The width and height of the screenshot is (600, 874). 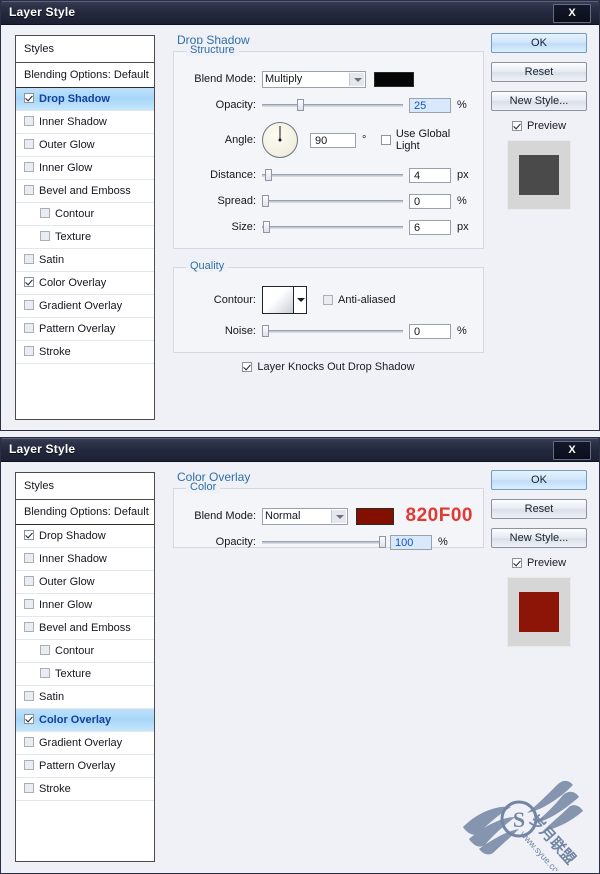 I want to click on angle-dial, so click(x=280, y=140).